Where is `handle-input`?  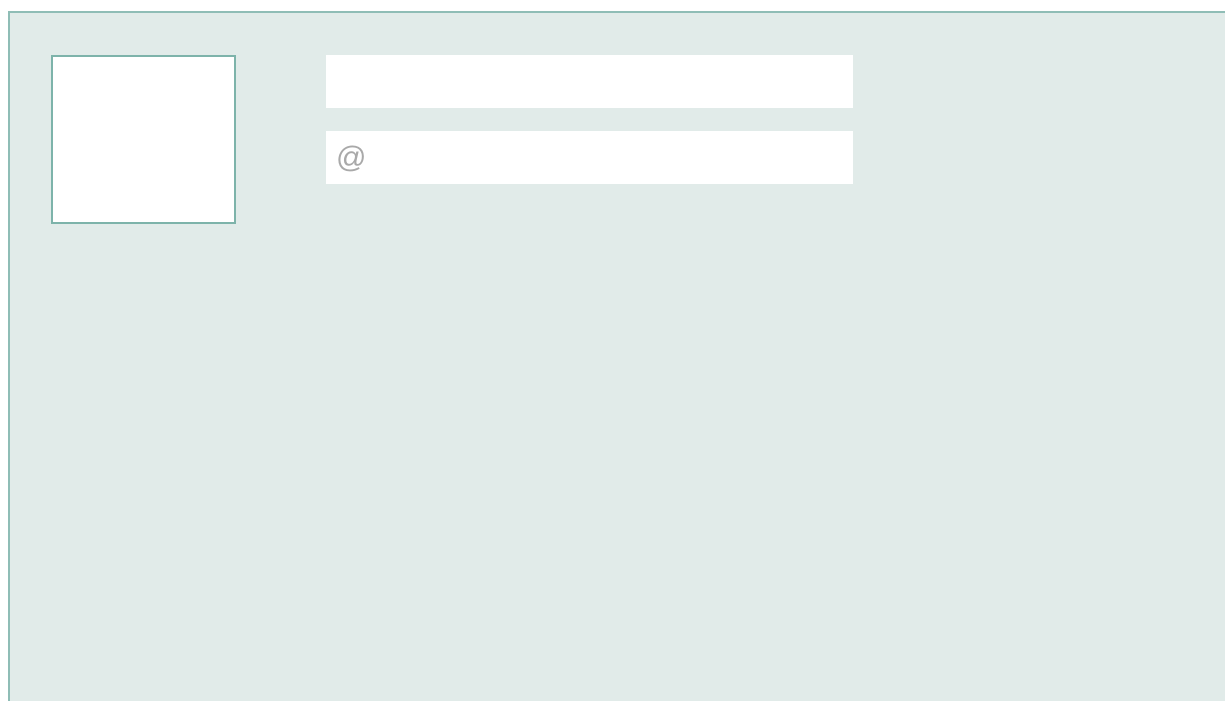
handle-input is located at coordinates (589, 157).